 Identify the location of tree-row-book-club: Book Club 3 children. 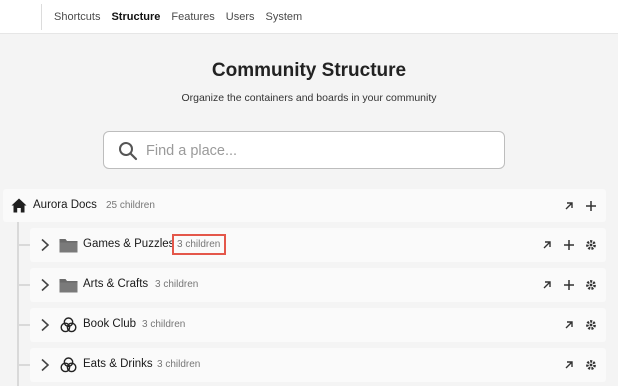
(318, 325).